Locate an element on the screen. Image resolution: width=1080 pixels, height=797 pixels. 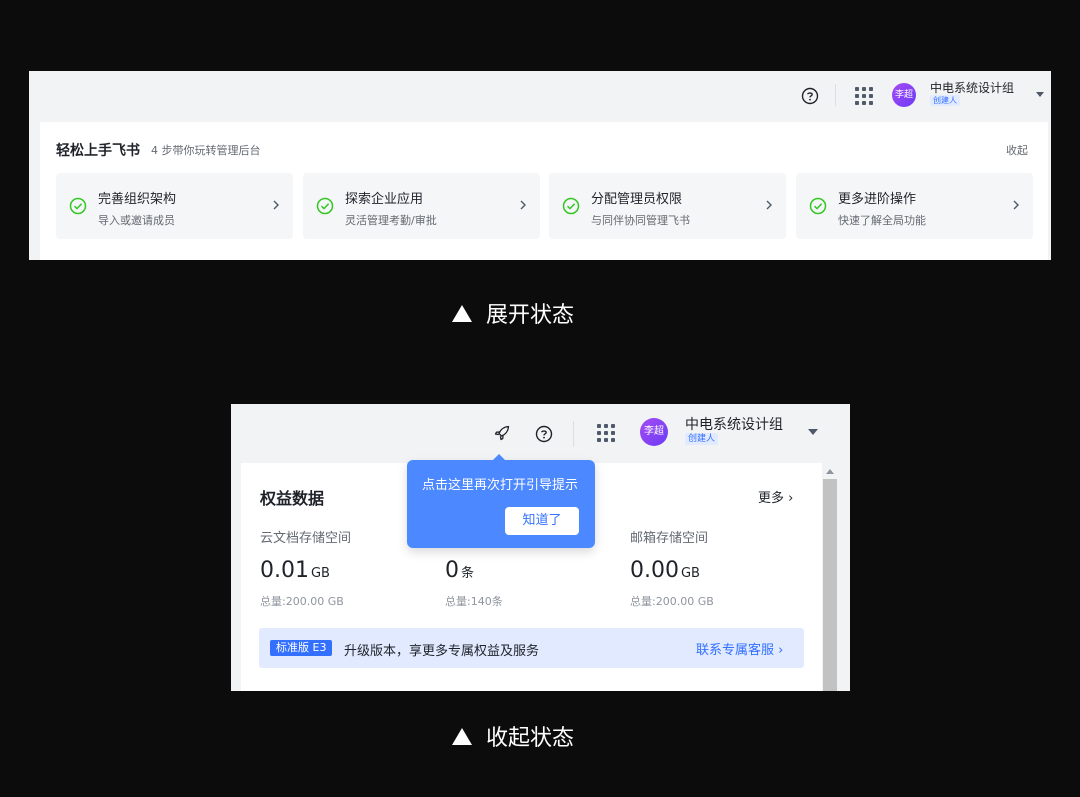
step-title: 探索企业应用 is located at coordinates (384, 199).